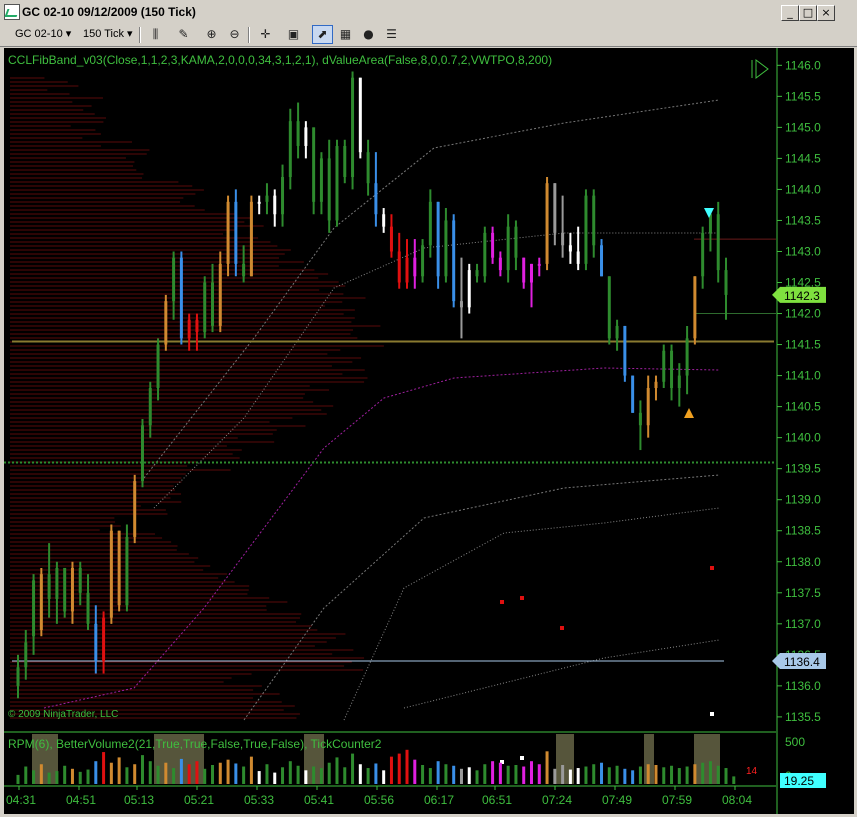 The image size is (857, 817). I want to click on toolbar-separator, so click(249, 35).